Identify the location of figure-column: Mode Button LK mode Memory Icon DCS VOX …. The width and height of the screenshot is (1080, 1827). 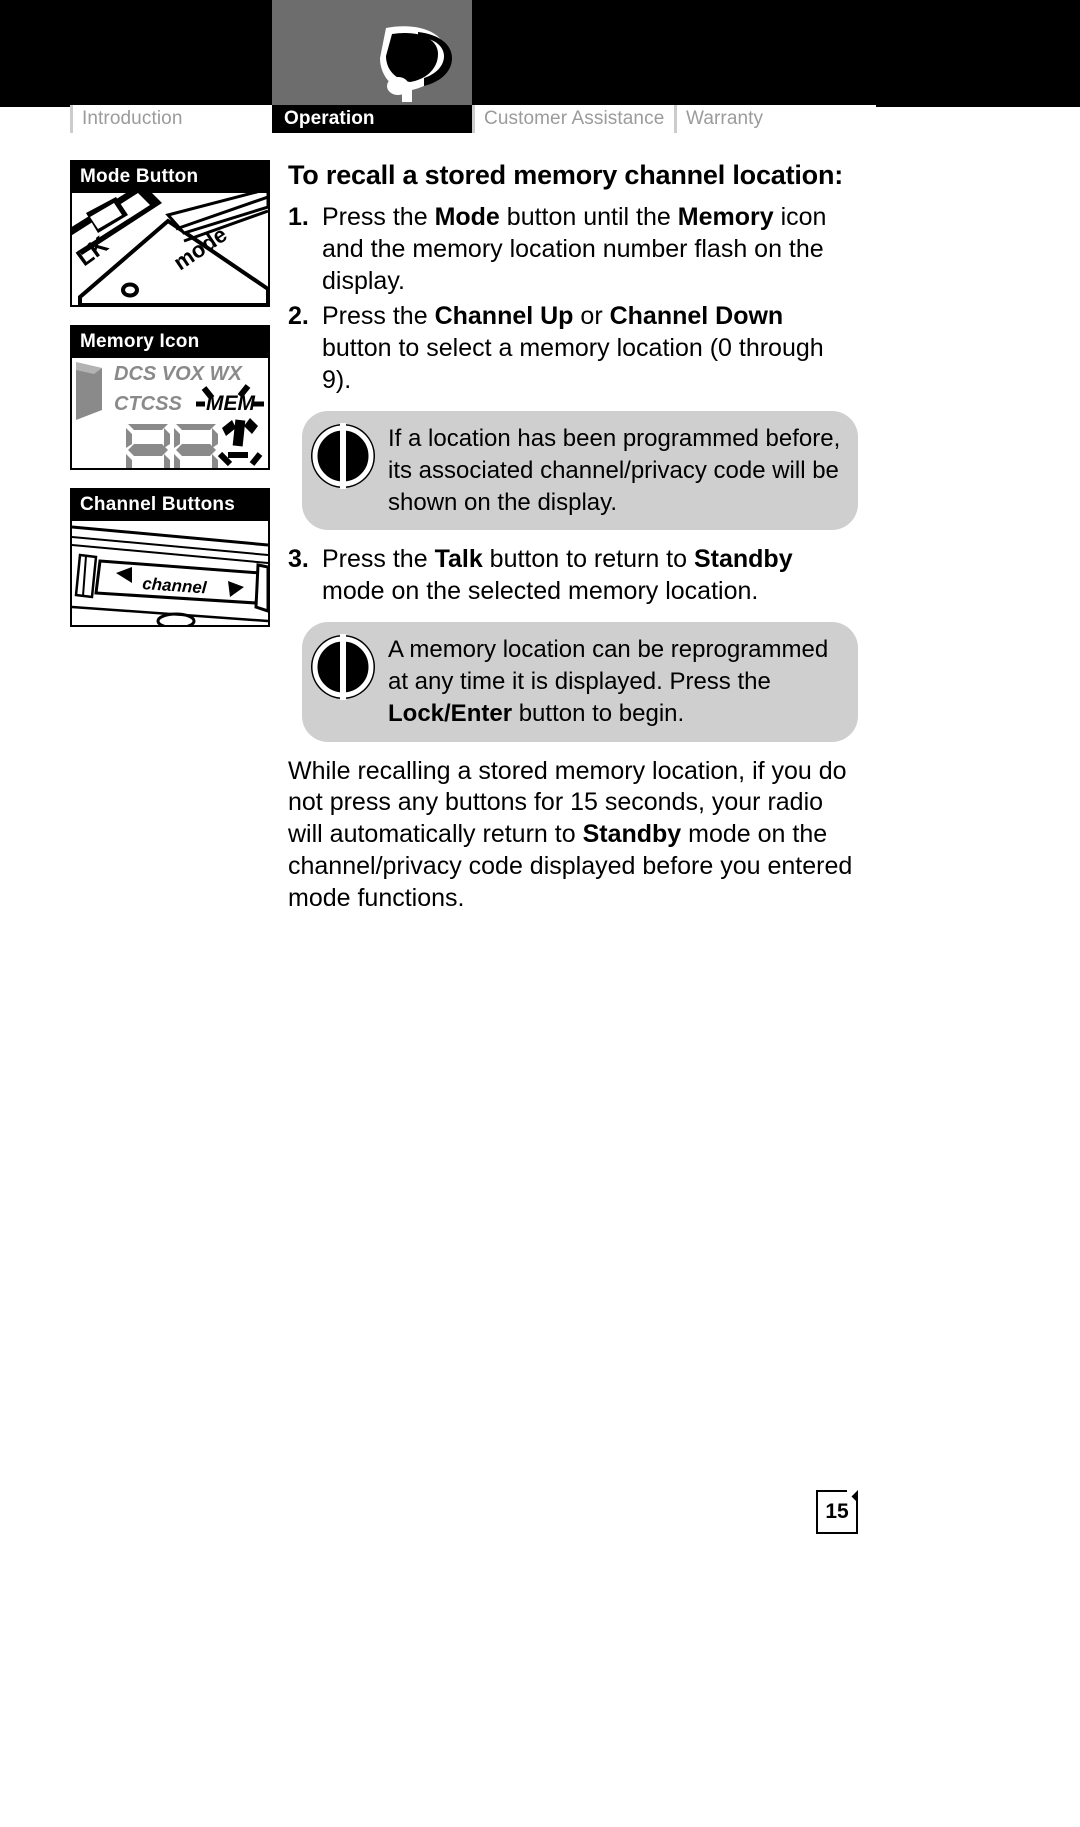
(170, 402).